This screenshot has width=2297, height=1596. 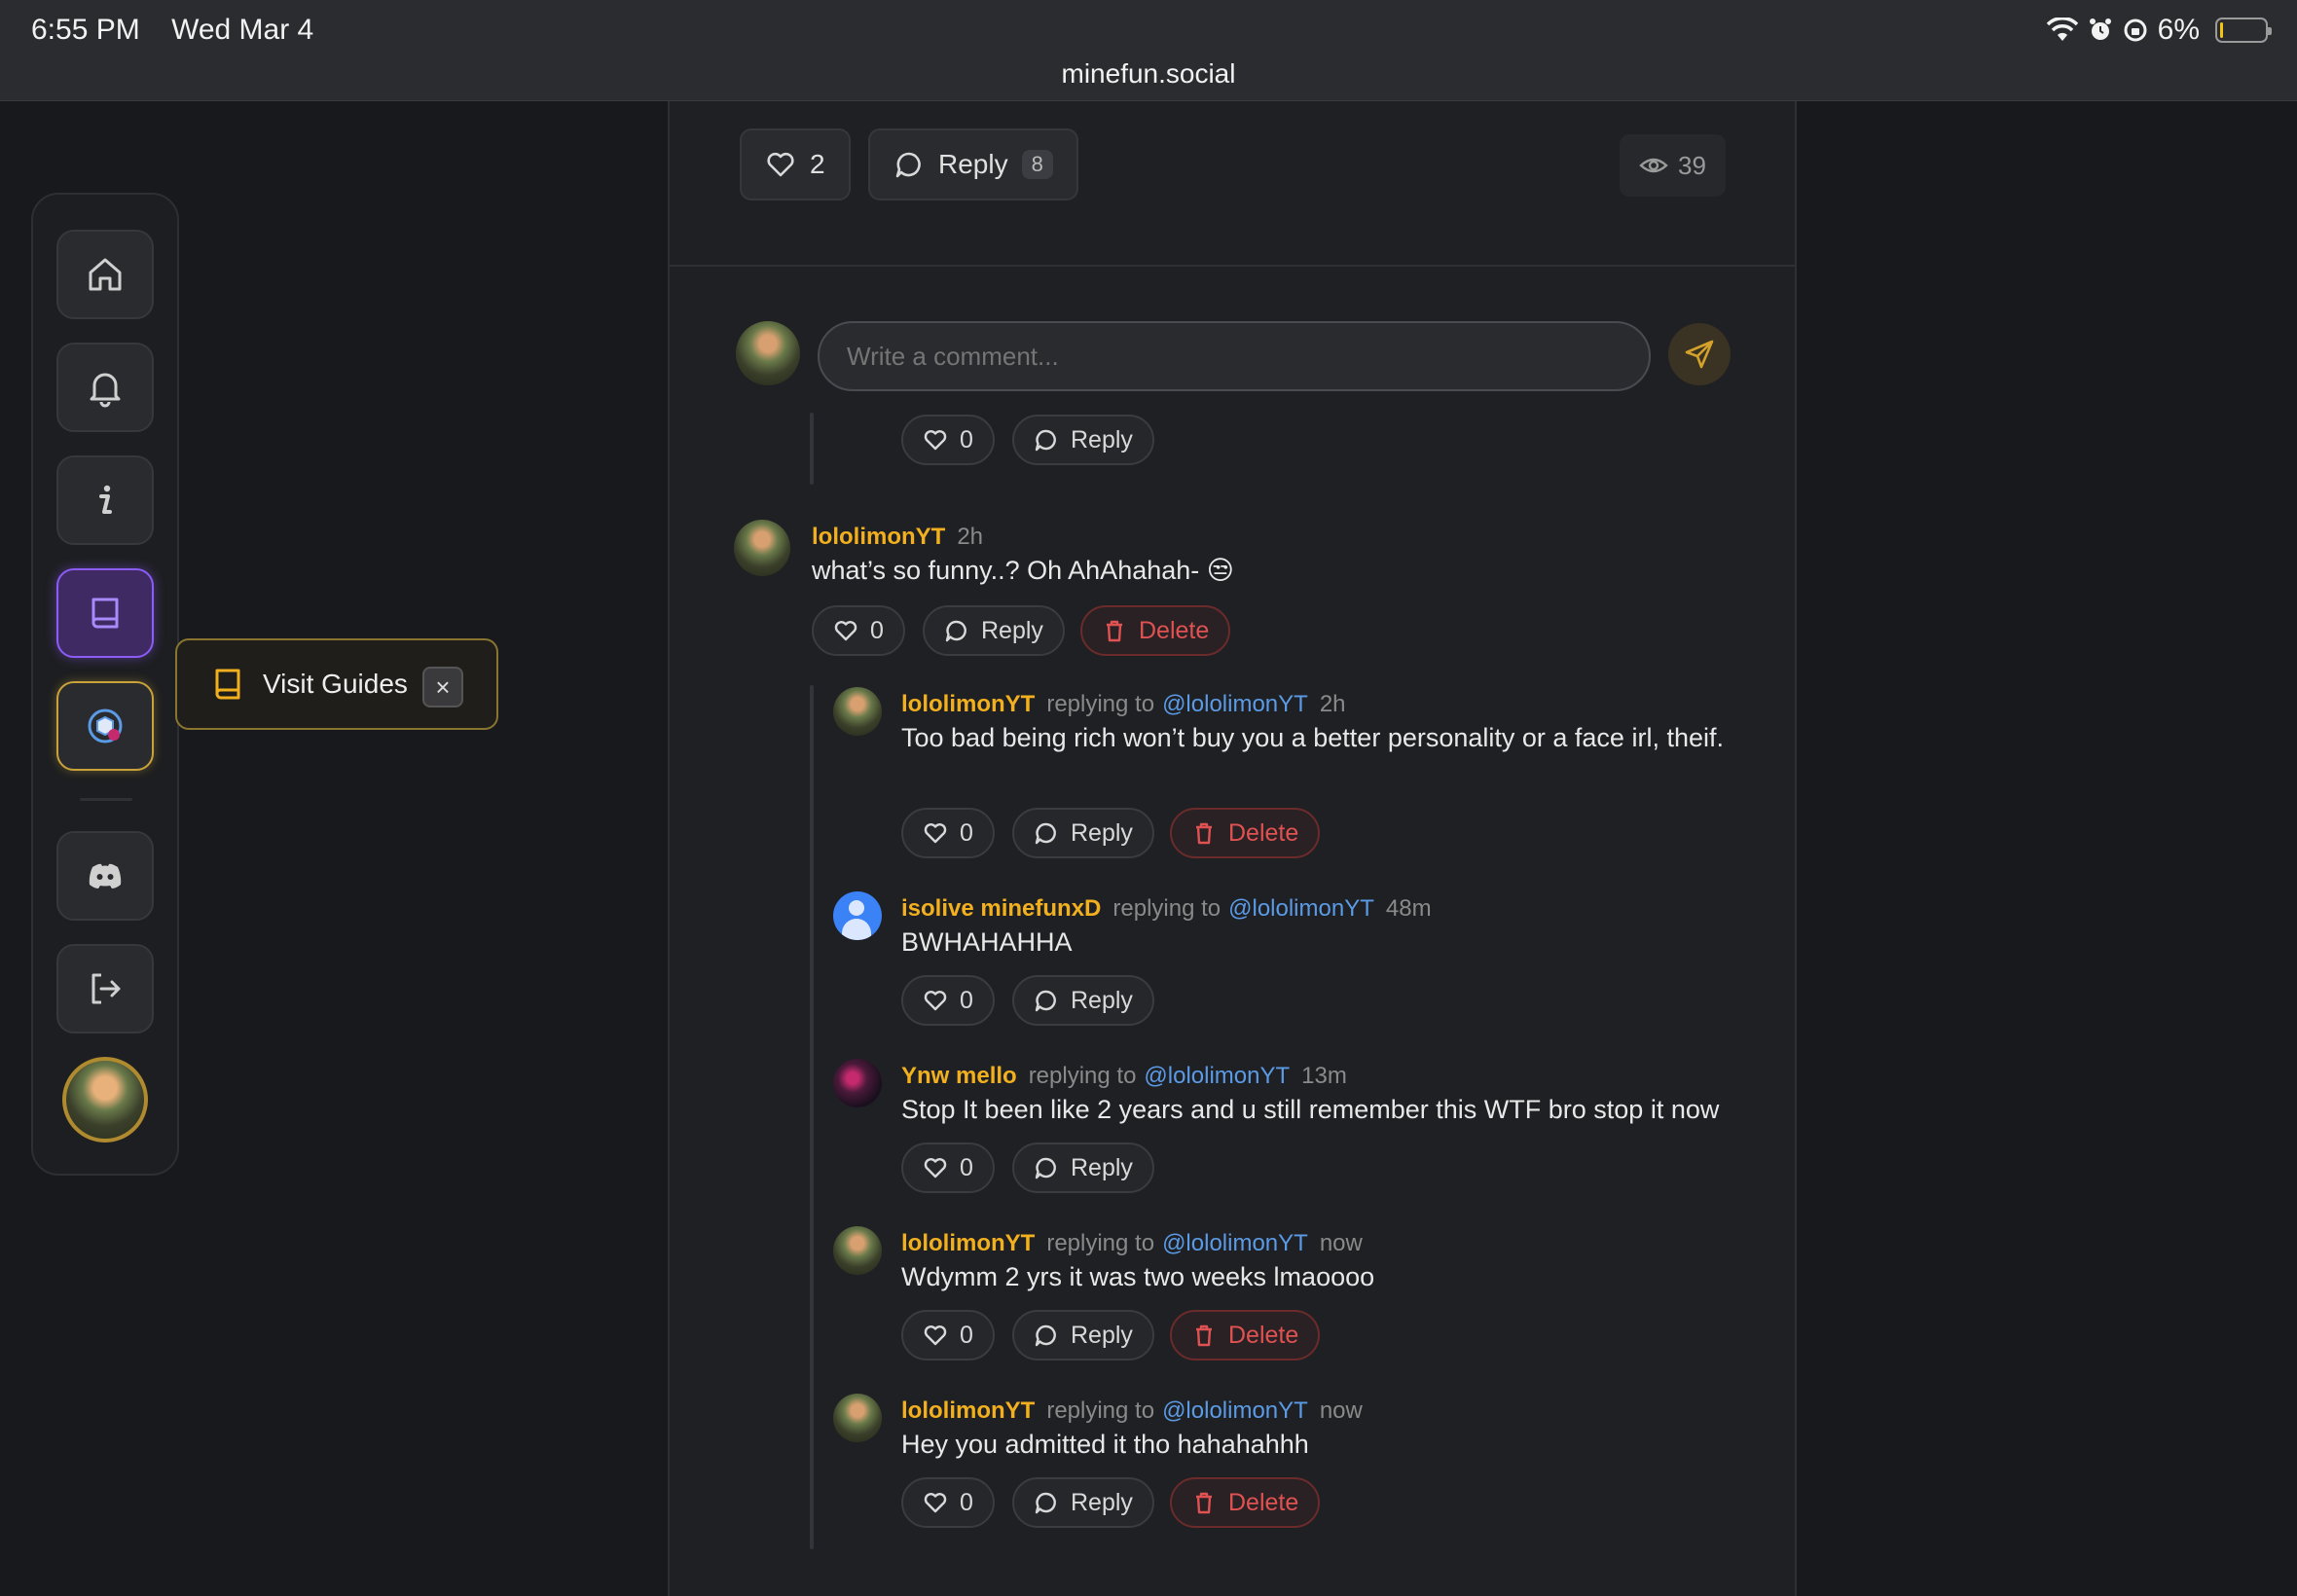 I want to click on battery-percent: 6%, so click(x=2178, y=30).